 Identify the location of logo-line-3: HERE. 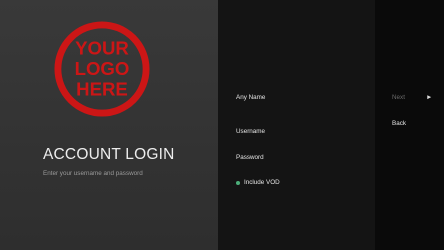
(102, 88).